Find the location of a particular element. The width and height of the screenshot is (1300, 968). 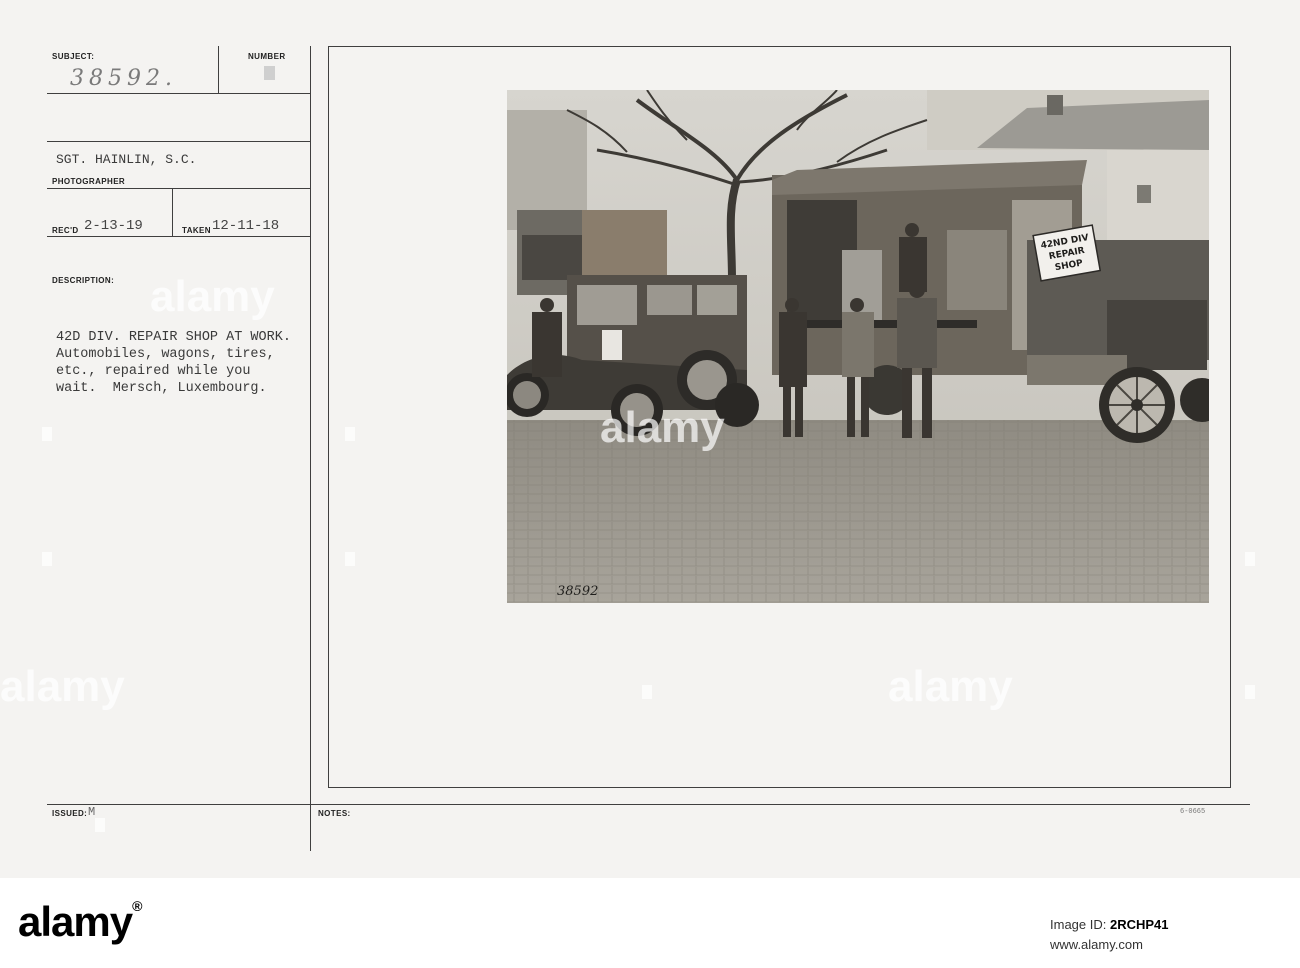

card-divider-top-vertical is located at coordinates (218, 69).